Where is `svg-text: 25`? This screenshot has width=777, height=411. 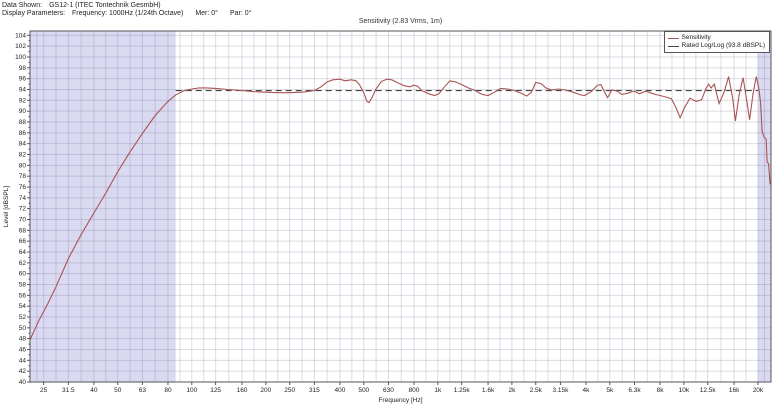 svg-text: 25 is located at coordinates (44, 390).